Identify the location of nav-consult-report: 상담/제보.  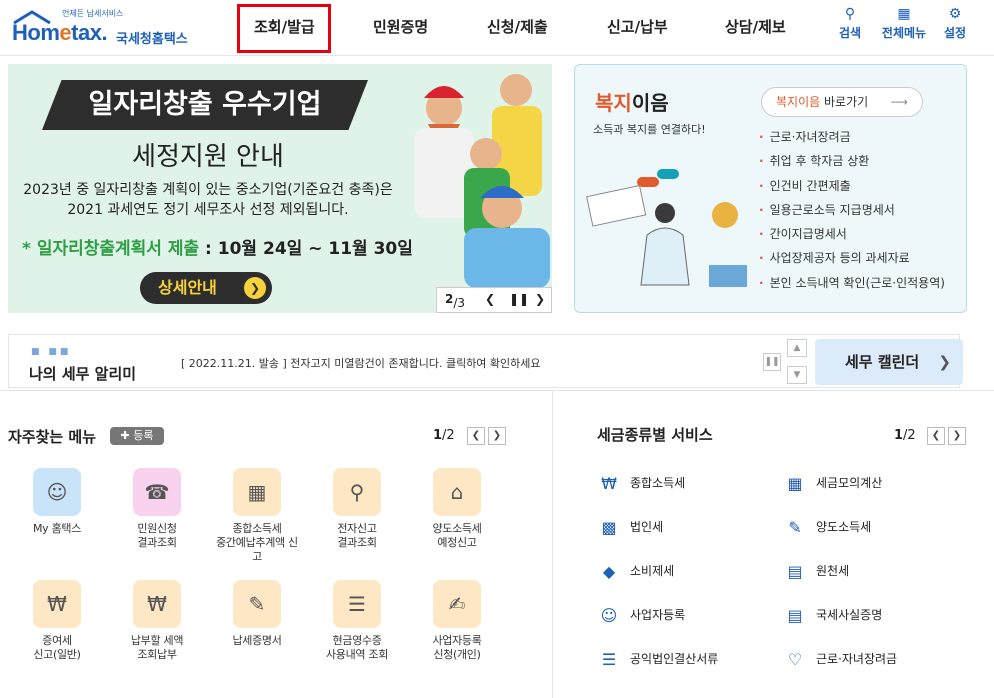
(755, 26).